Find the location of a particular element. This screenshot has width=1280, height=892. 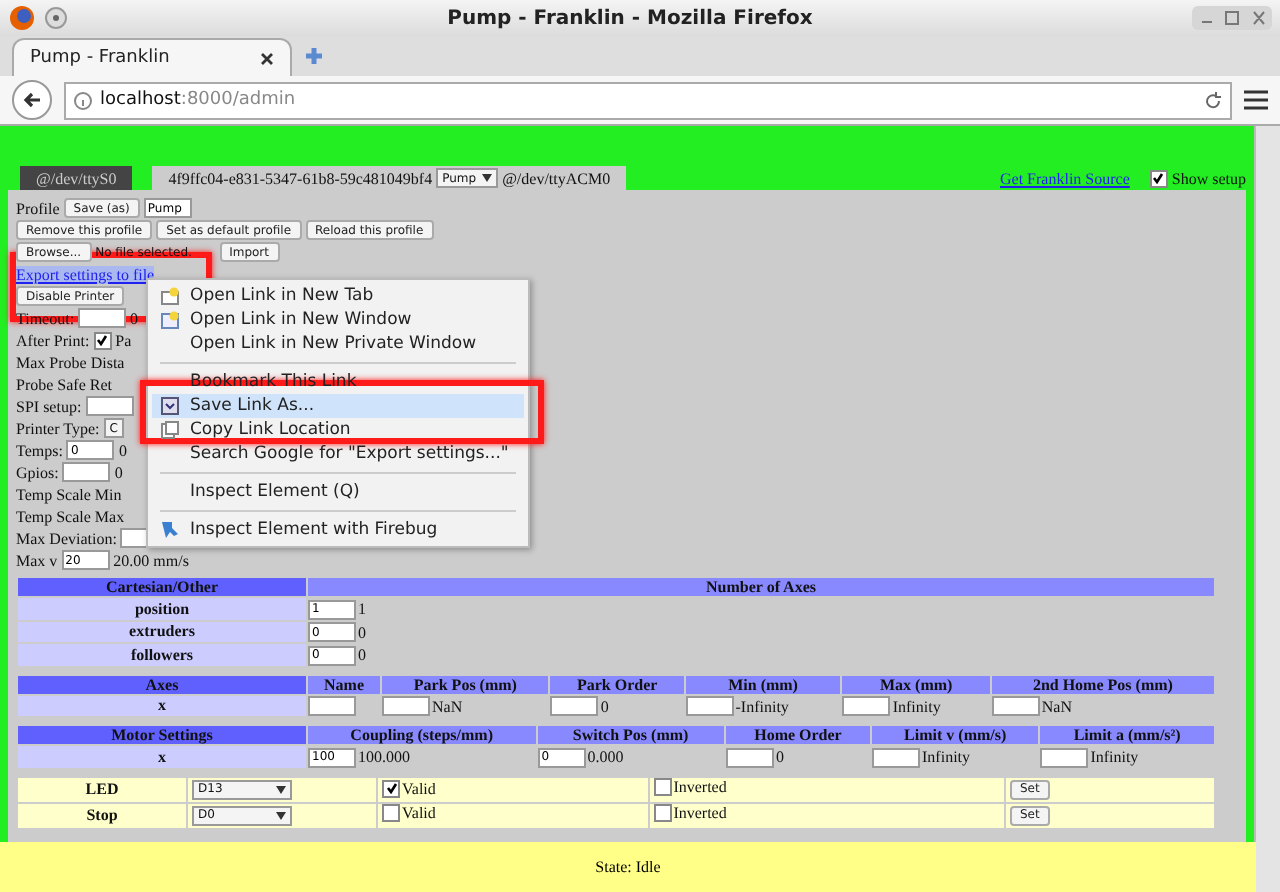

window-icon is located at coordinates (170, 320).